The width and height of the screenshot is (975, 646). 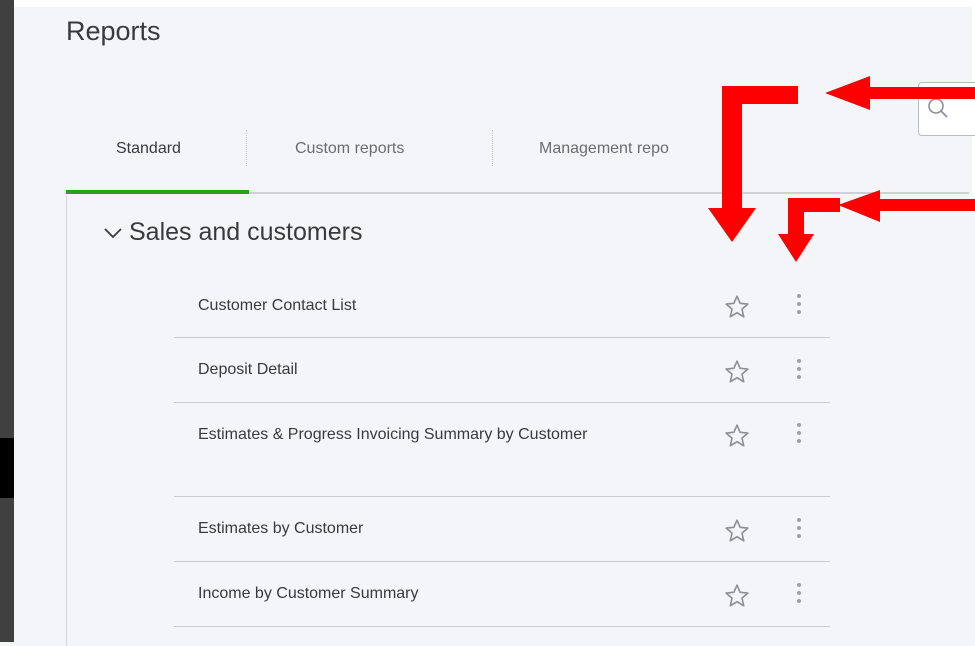 I want to click on section-sales-and-customers: Sales and customers, so click(x=232, y=232).